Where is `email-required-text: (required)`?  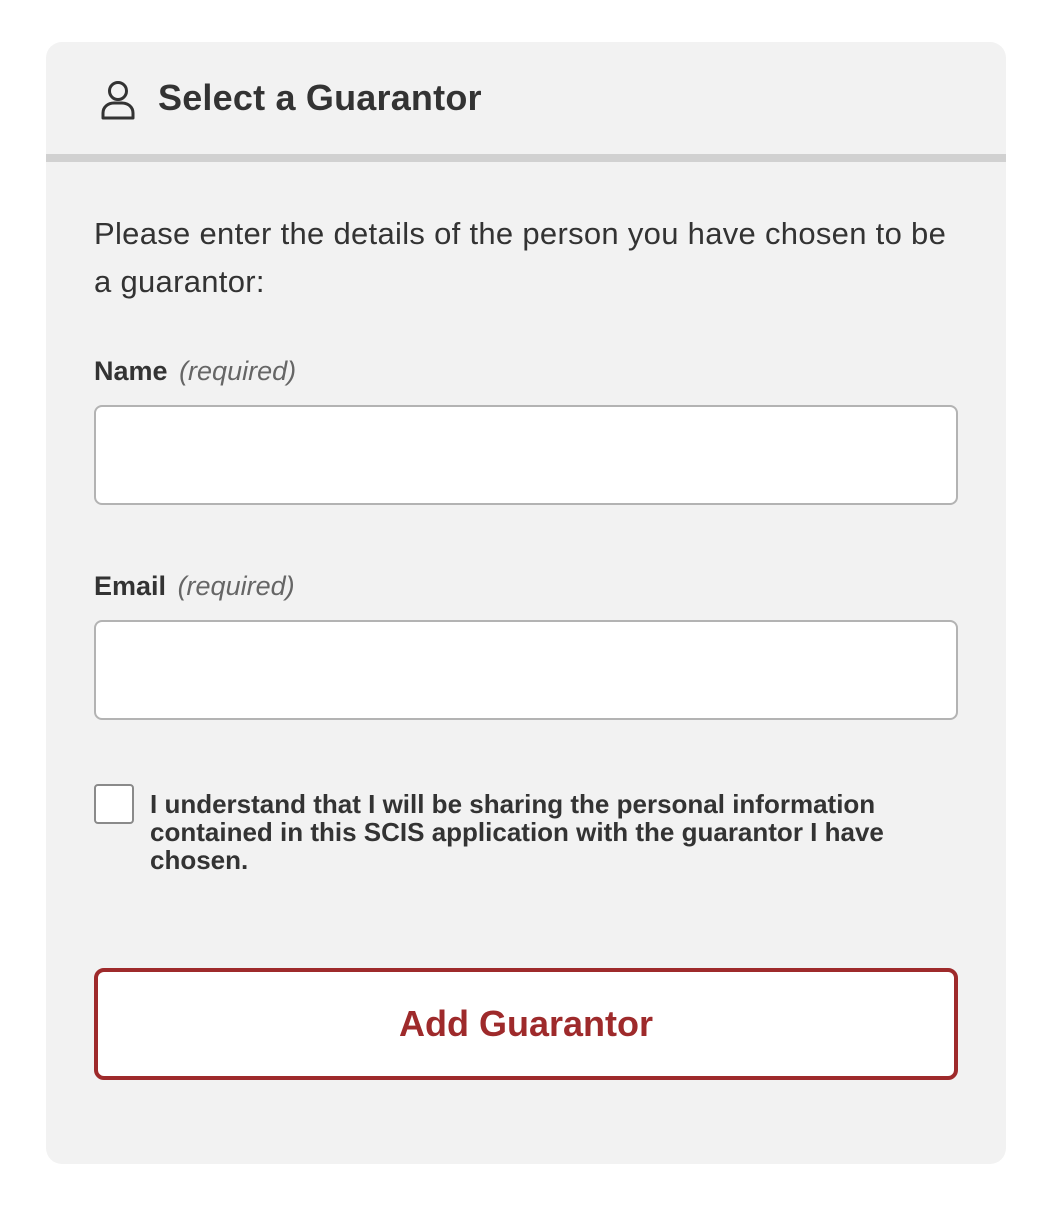 email-required-text: (required) is located at coordinates (236, 586).